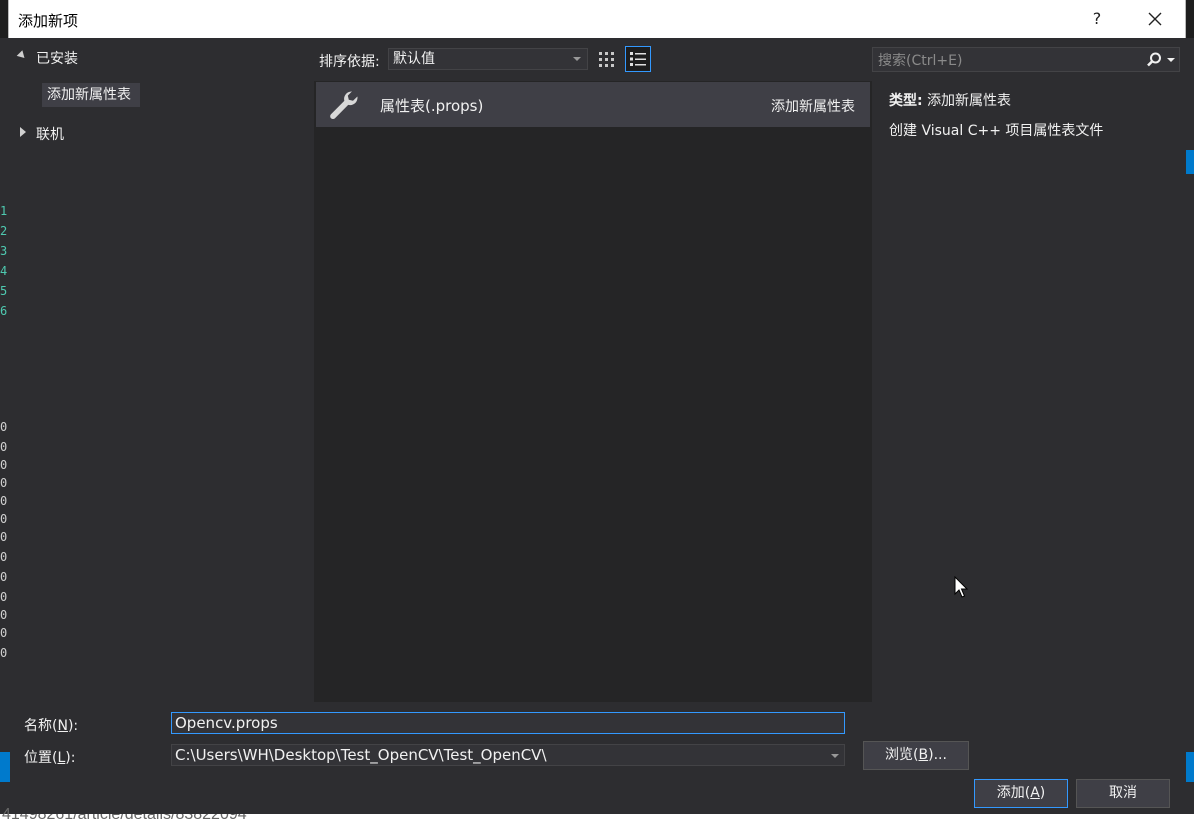  What do you see at coordinates (349, 62) in the screenshot?
I see `sort-label: 排序依据:` at bounding box center [349, 62].